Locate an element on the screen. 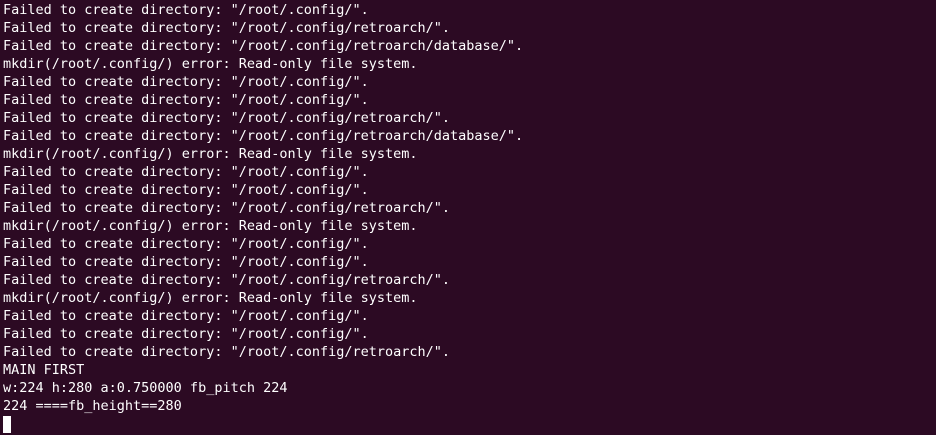 This screenshot has width=936, height=435. terminal-line: MAIN FIRST is located at coordinates (44, 370).